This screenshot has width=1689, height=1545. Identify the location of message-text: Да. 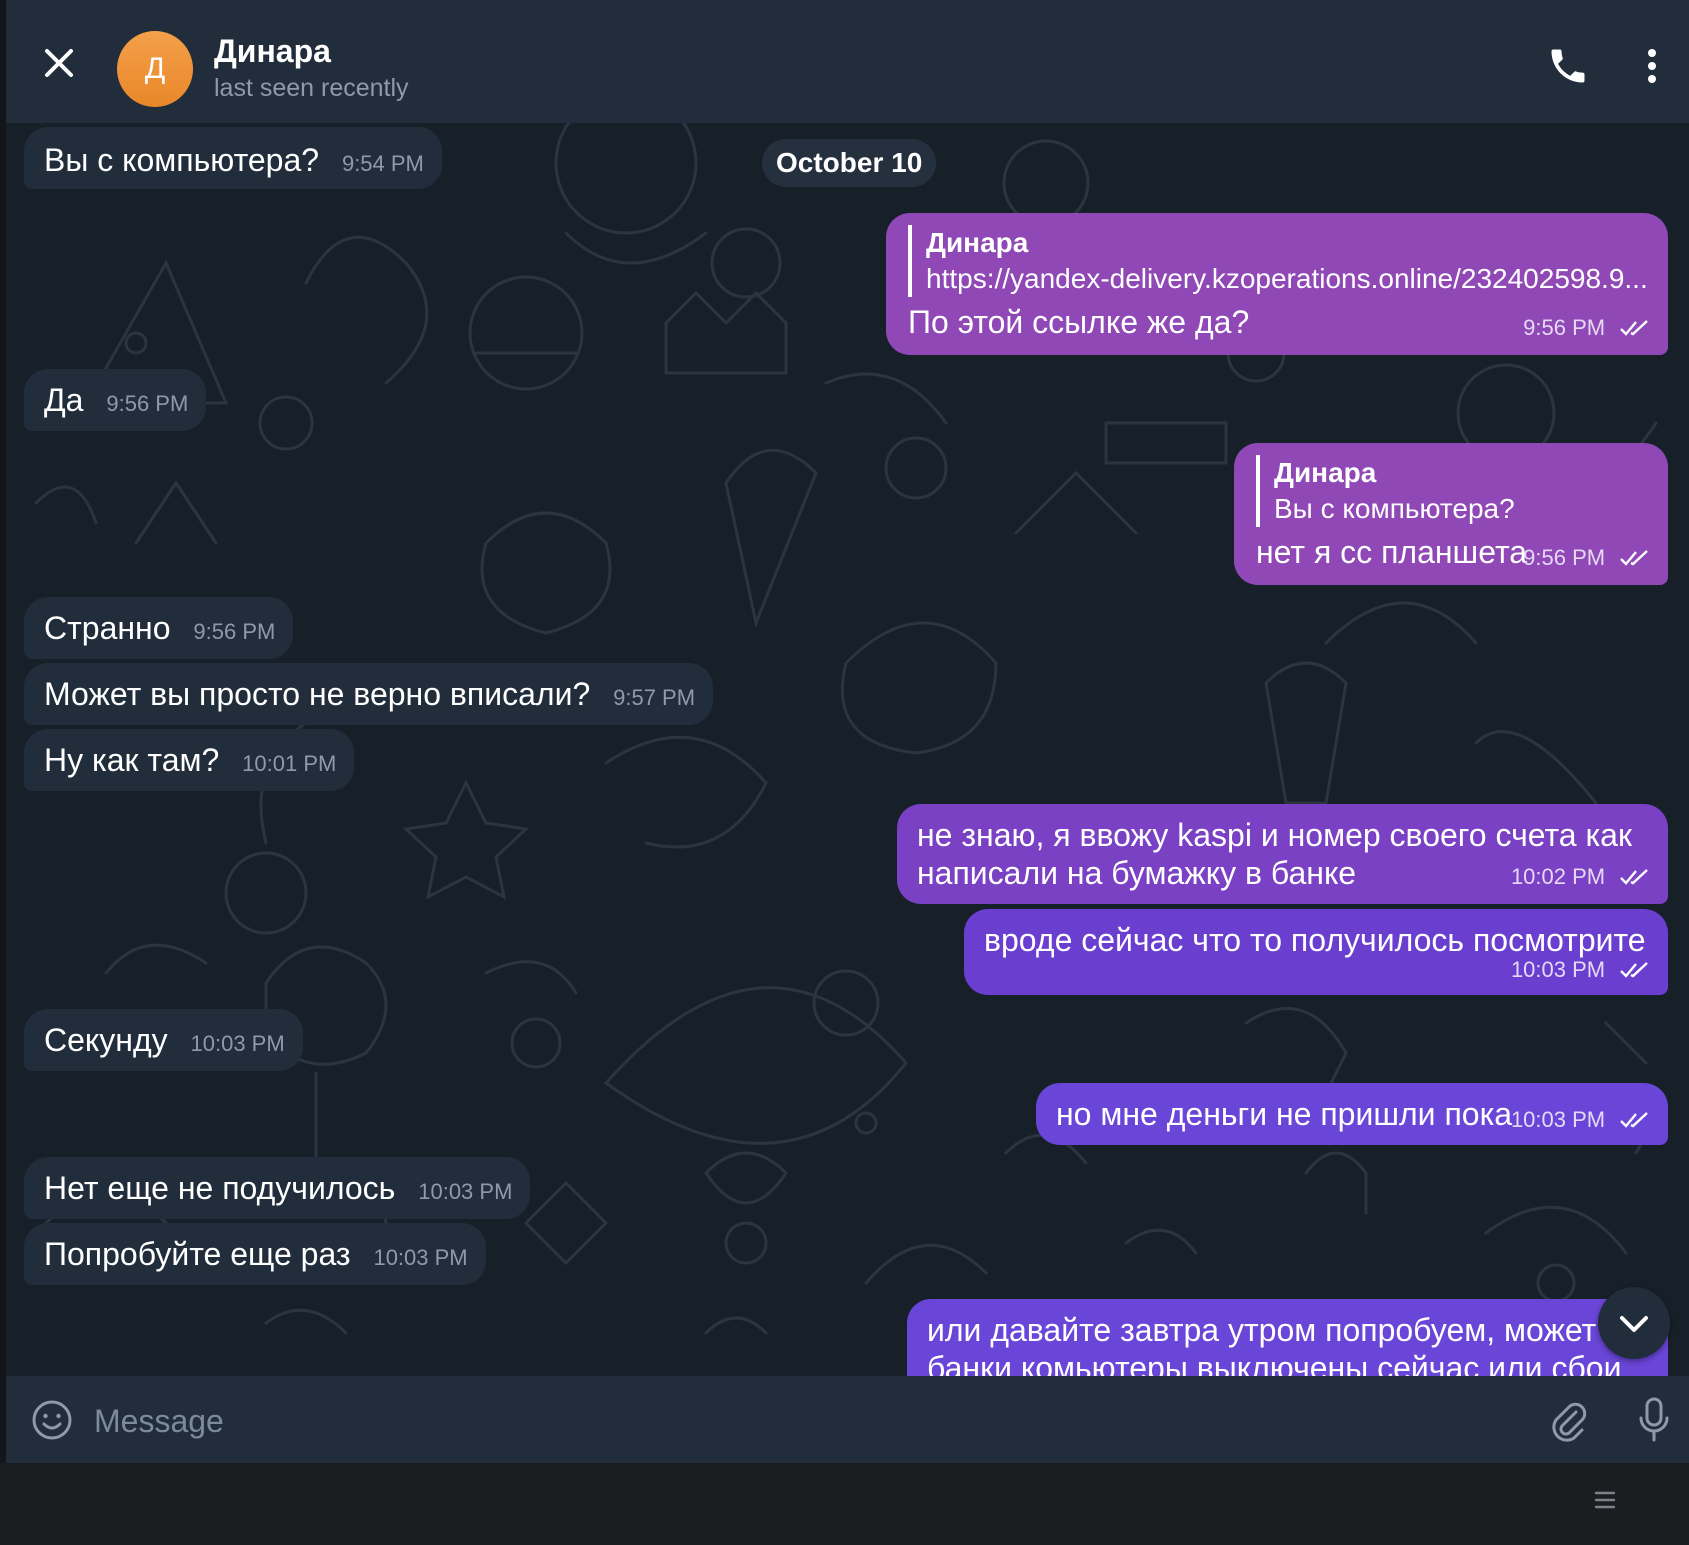
(64, 400).